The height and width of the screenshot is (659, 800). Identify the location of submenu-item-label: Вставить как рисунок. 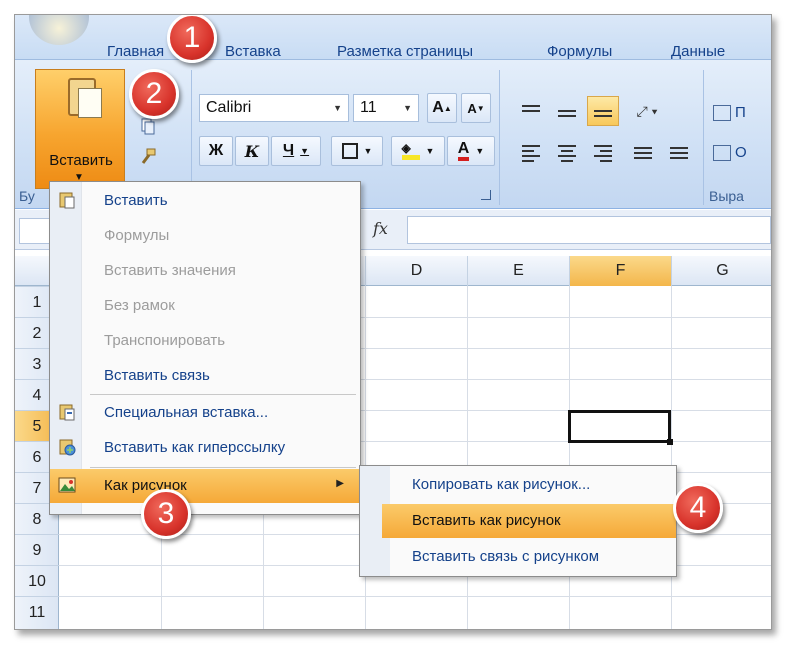
(486, 520).